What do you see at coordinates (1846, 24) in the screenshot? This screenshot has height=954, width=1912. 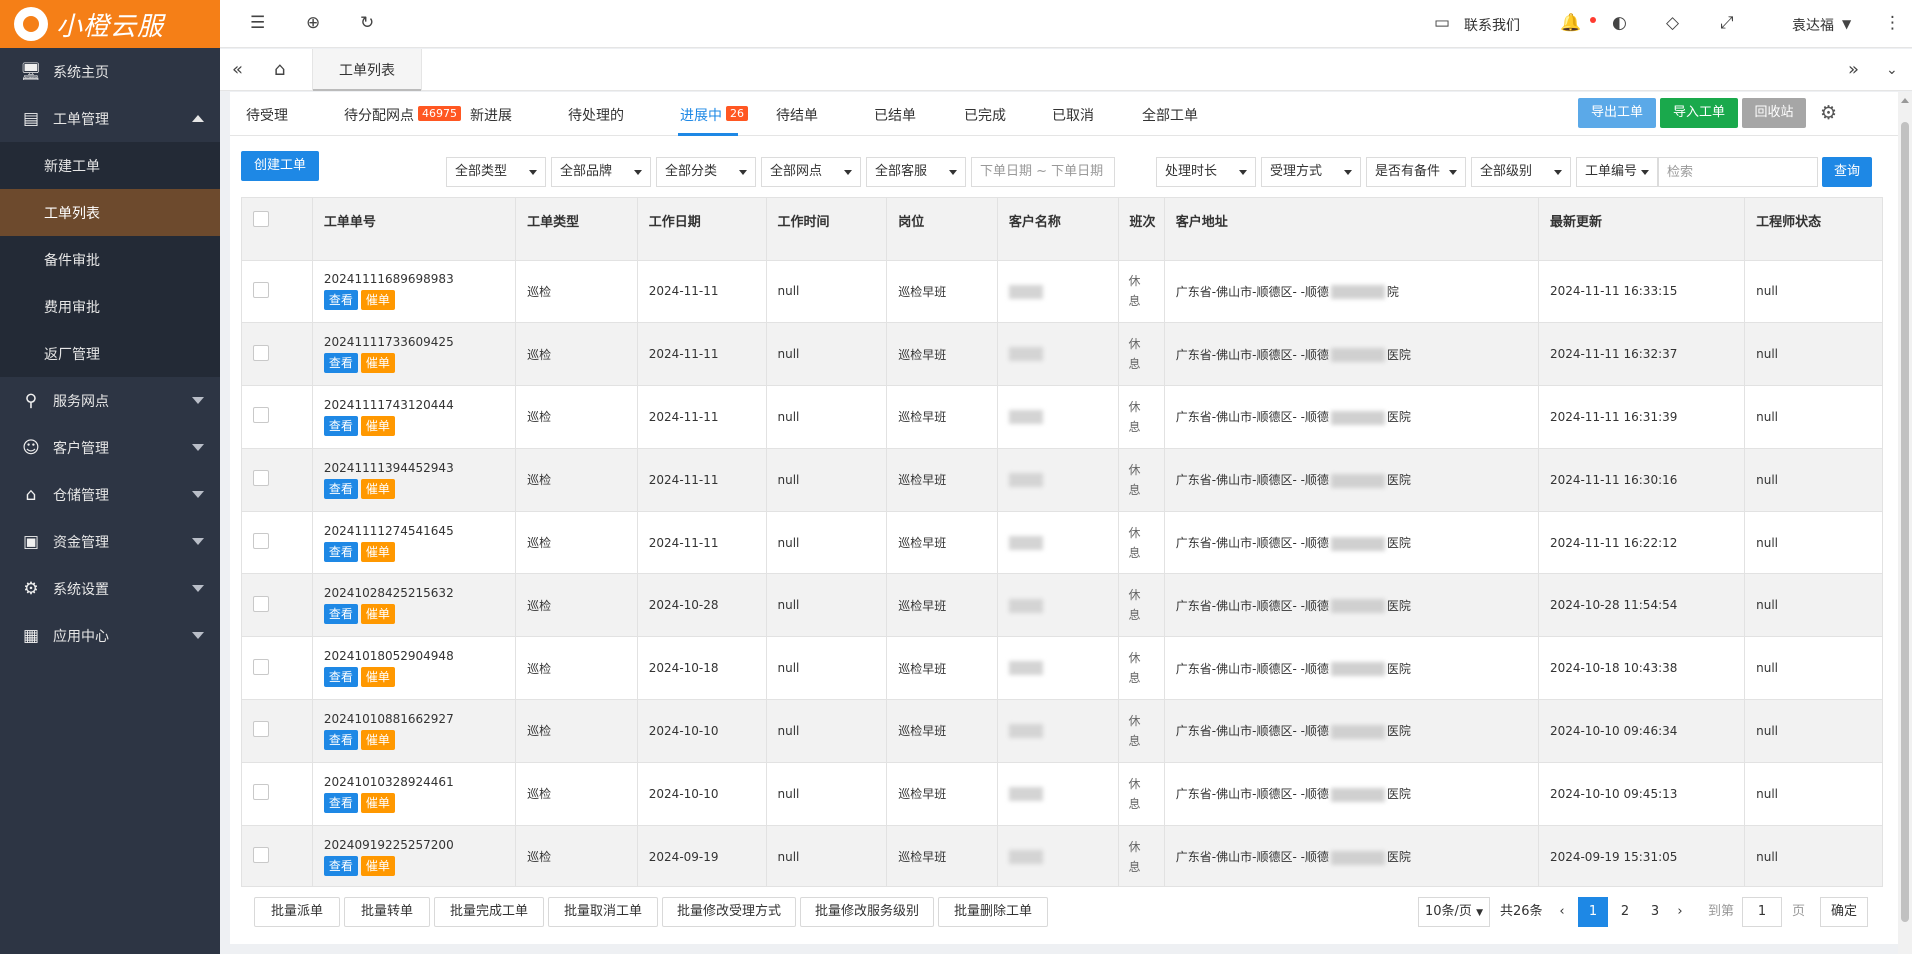 I see `user-dropdown-icon: ▼` at bounding box center [1846, 24].